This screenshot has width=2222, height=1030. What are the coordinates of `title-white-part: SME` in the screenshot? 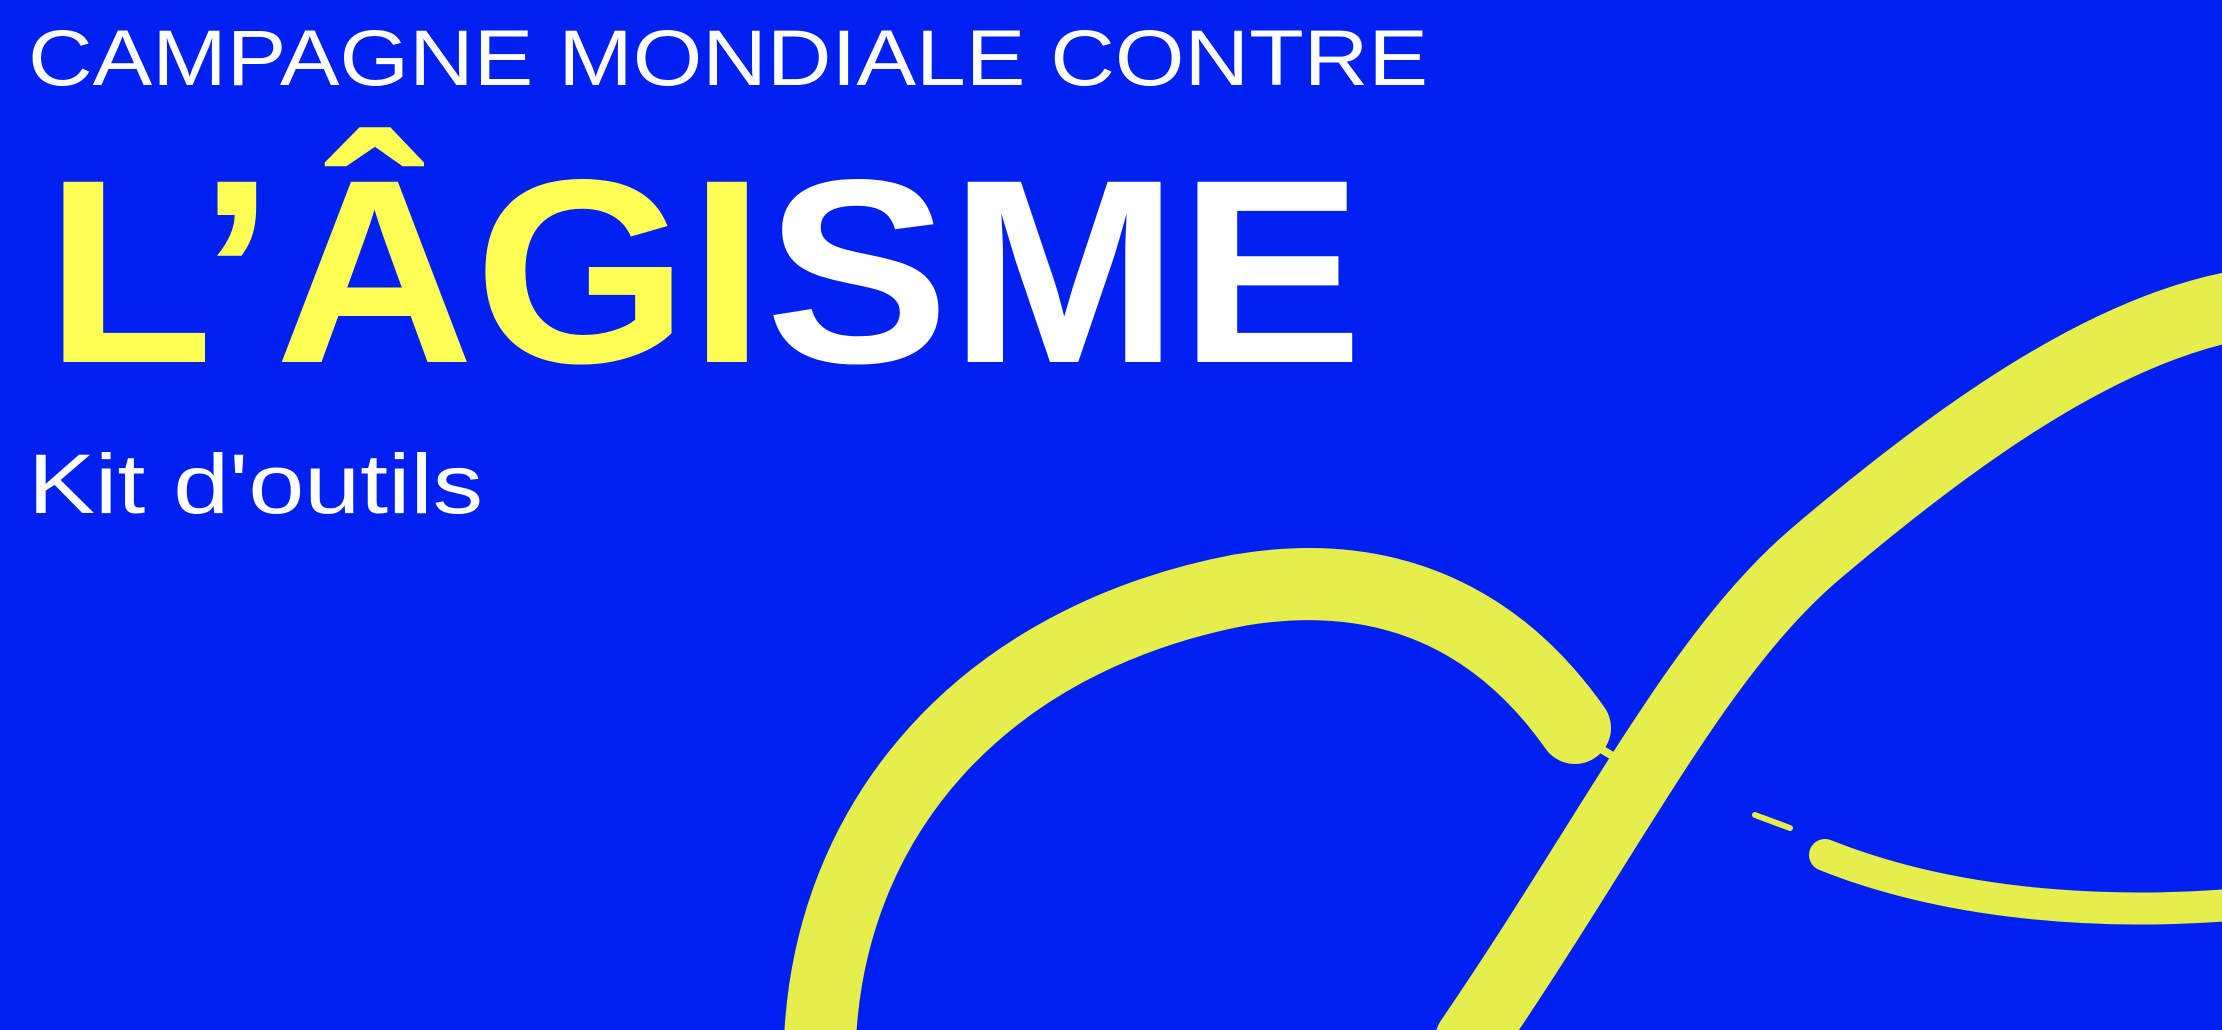 It's located at (1064, 271).